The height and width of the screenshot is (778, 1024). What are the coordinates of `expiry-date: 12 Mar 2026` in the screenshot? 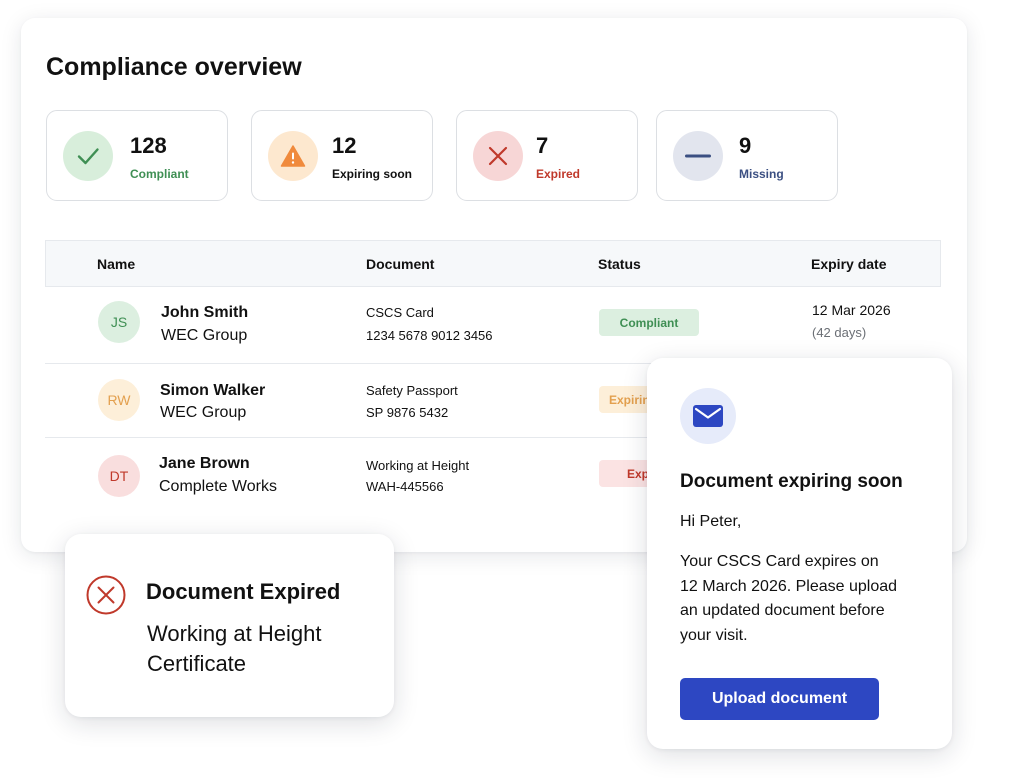 It's located at (851, 310).